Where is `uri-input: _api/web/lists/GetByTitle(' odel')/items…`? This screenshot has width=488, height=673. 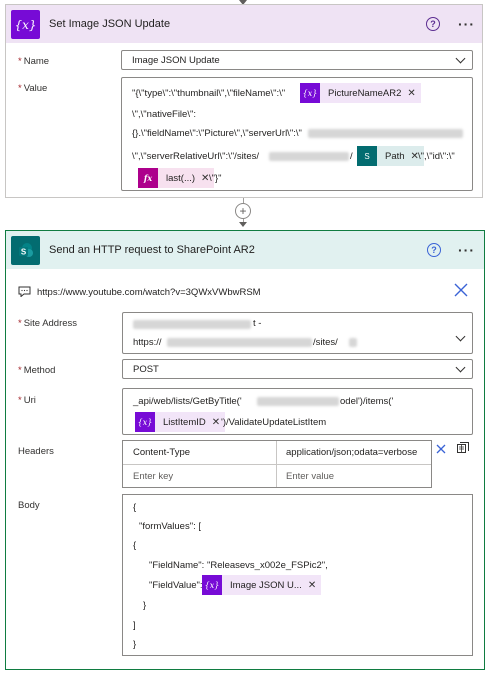 uri-input: _api/web/lists/GetByTitle(' odel')/items… is located at coordinates (297, 411).